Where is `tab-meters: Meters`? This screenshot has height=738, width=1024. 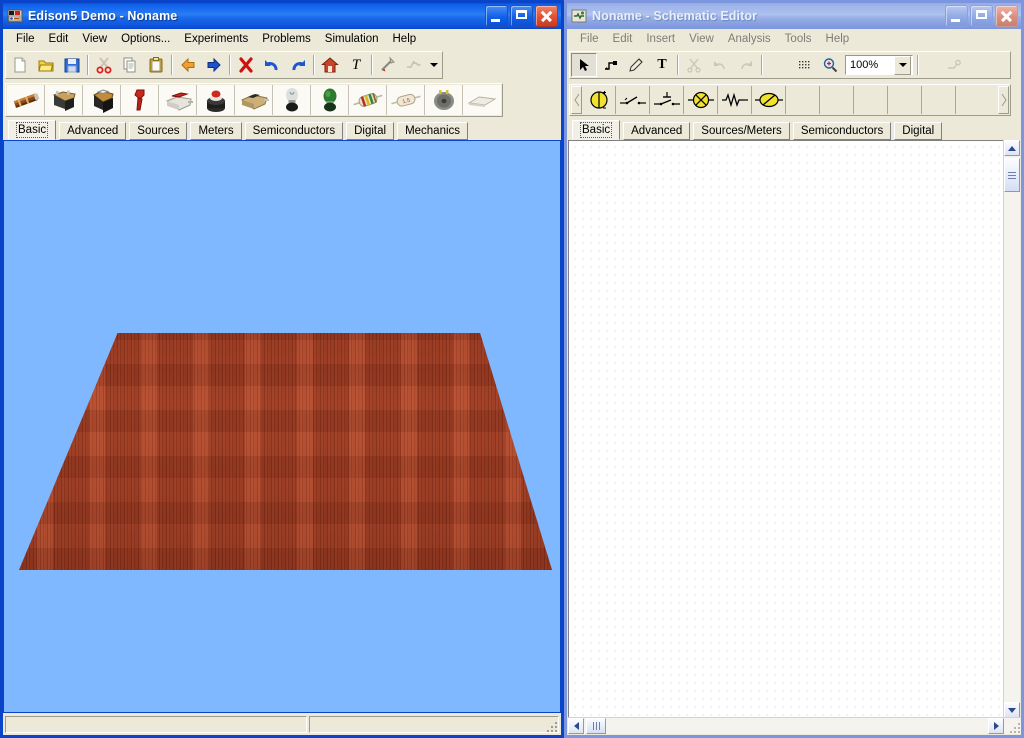
tab-meters: Meters is located at coordinates (216, 131).